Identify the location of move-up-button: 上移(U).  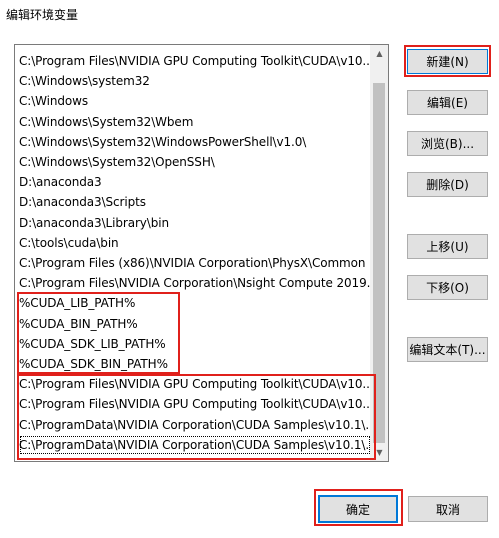
(447, 246).